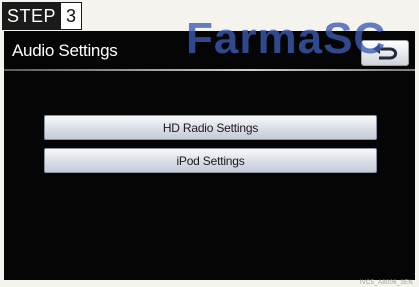 The height and width of the screenshot is (287, 419). Describe the element at coordinates (210, 127) in the screenshot. I see `hd-radio-settings-button: HD Radio Settings` at that location.